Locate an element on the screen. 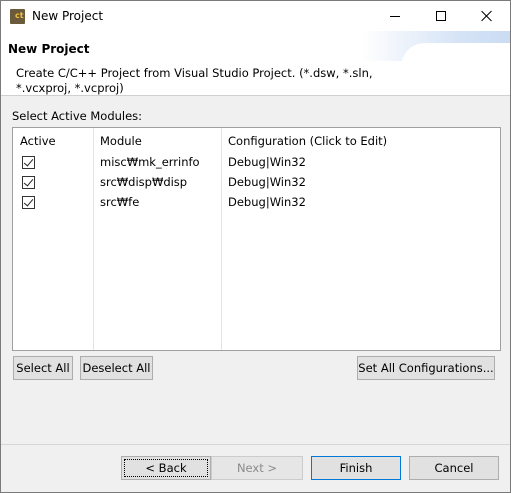 The width and height of the screenshot is (511, 493). table-row: src₩disp₩disp Debug|Win32 is located at coordinates (256, 183).